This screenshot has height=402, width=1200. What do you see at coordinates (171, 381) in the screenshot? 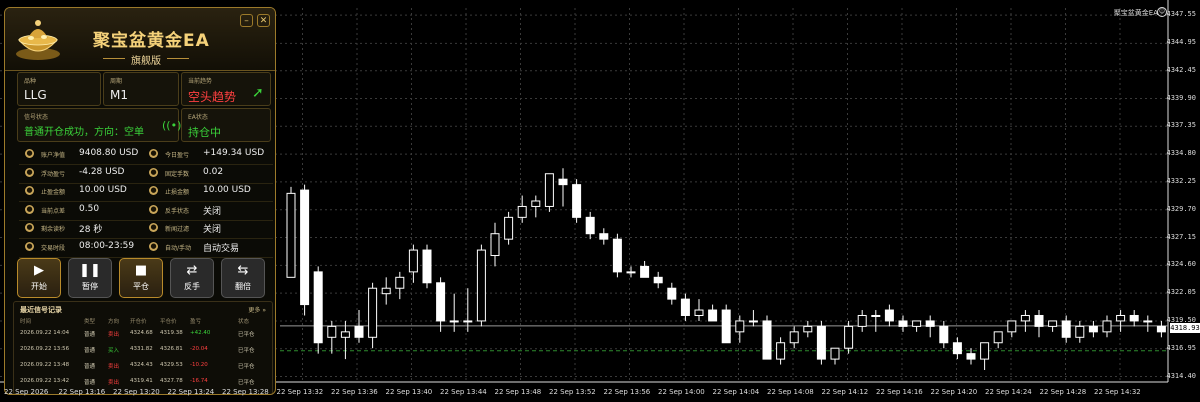
I see `history-cell: 4327.78` at bounding box center [171, 381].